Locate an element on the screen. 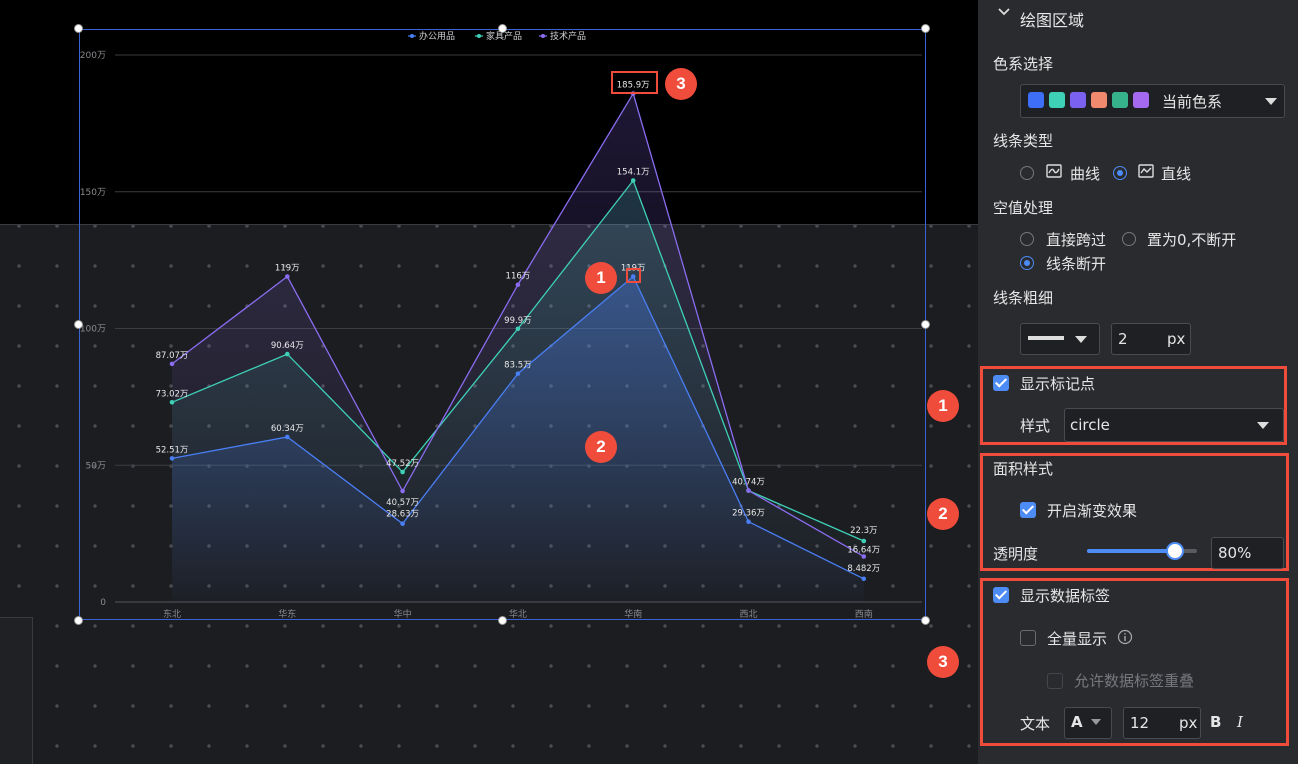 This screenshot has height=764, width=1298. opacity-slider-handle is located at coordinates (1175, 551).